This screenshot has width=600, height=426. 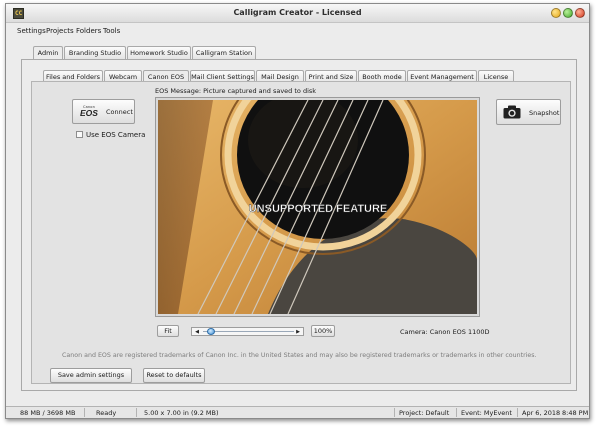 I want to click on snapshot-label: Snapshot, so click(x=544, y=113).